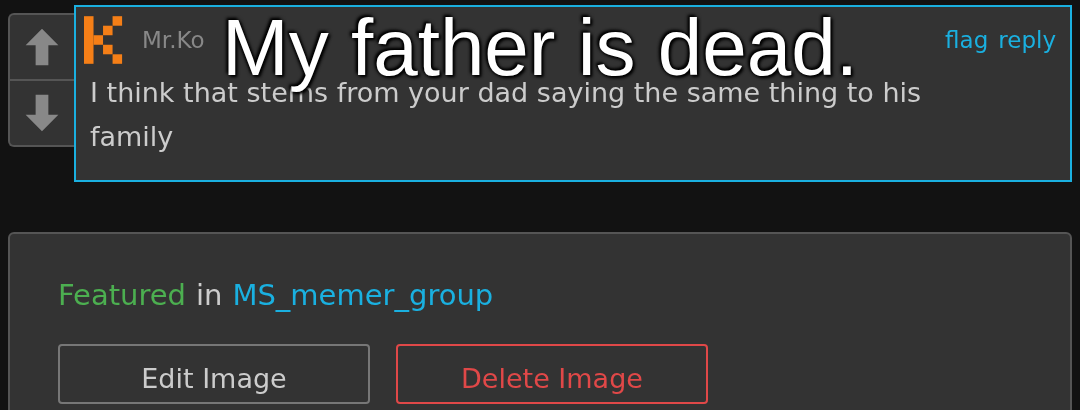 This screenshot has height=410, width=1080. I want to click on upvote-icon, so click(42, 47).